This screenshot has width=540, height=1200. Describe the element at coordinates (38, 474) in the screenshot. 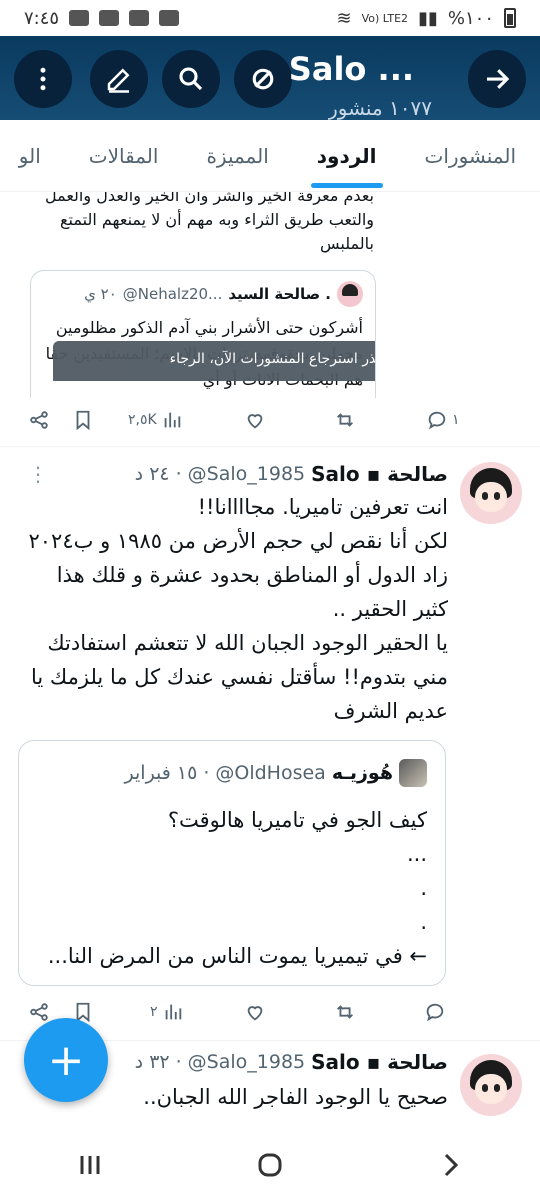

I see `post-more-button: ⋮` at that location.